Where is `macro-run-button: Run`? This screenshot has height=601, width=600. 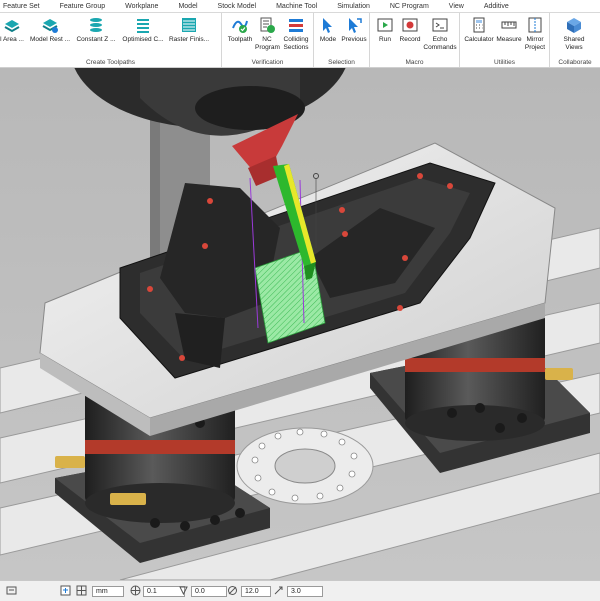
macro-run-button: Run is located at coordinates (385, 30).